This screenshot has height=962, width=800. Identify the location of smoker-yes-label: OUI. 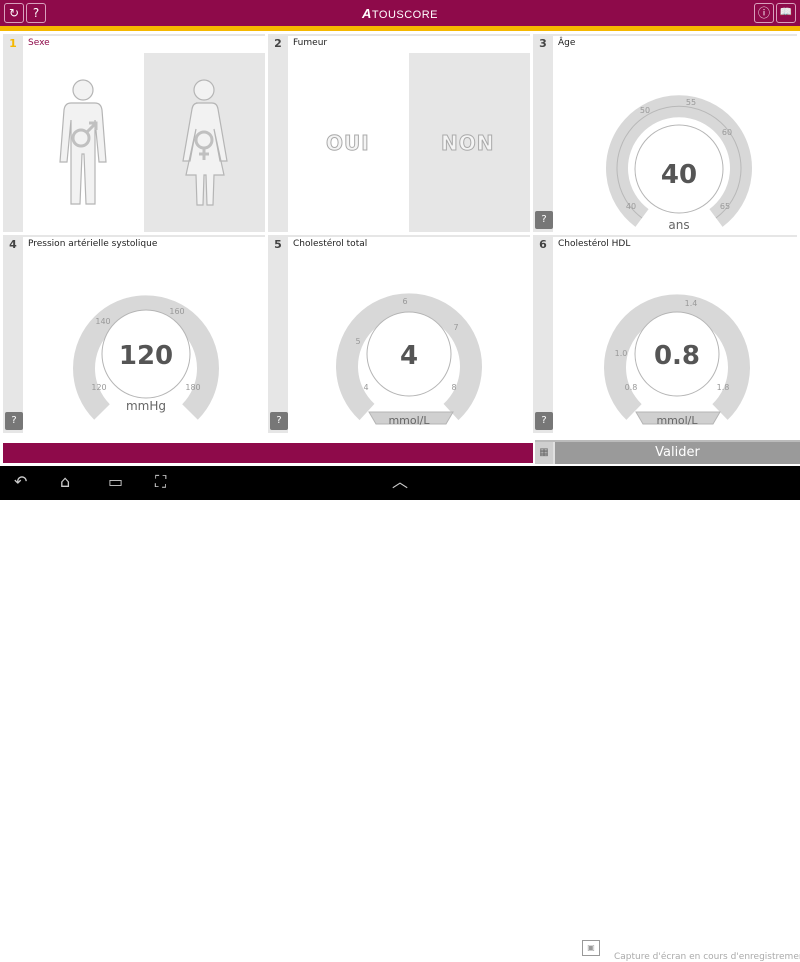
(348, 143).